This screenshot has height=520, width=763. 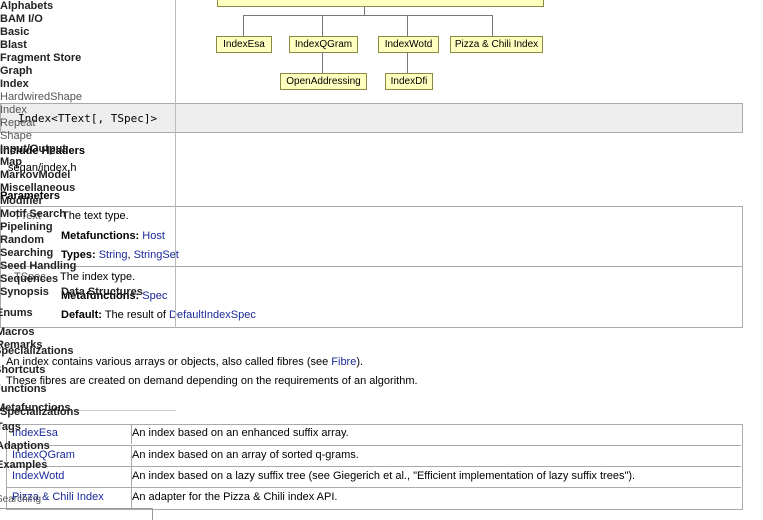 I want to click on sidebar-subitem-index: Index, so click(x=13, y=110).